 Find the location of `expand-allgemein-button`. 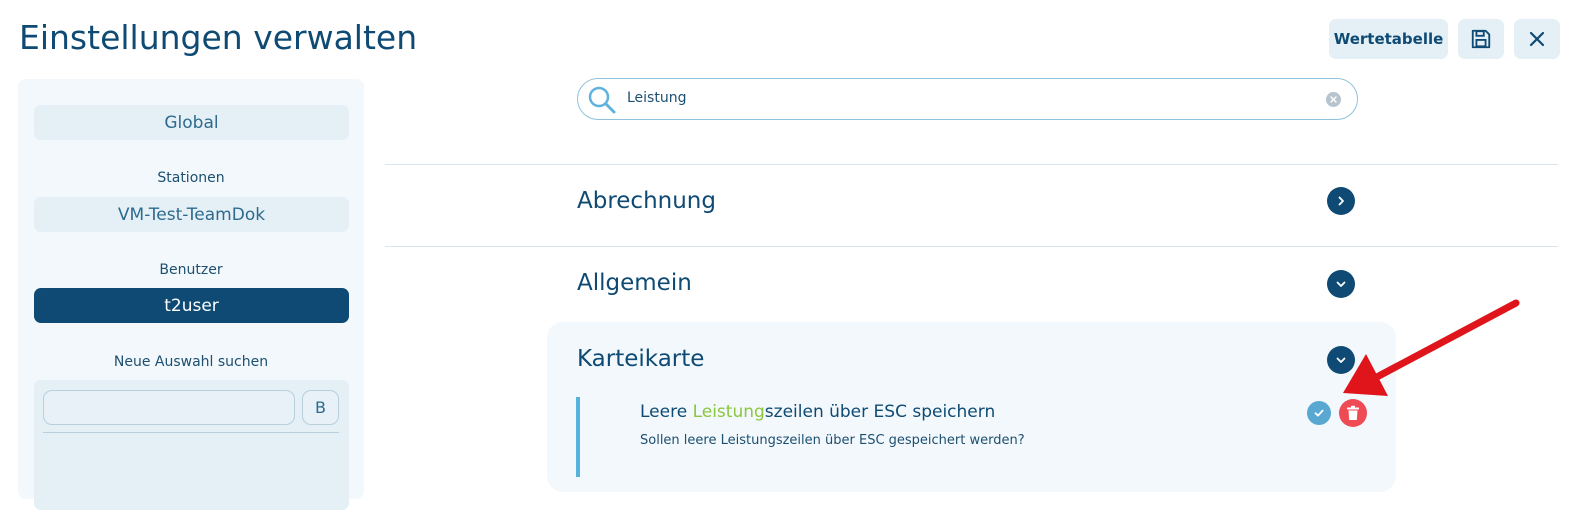

expand-allgemein-button is located at coordinates (1341, 284).